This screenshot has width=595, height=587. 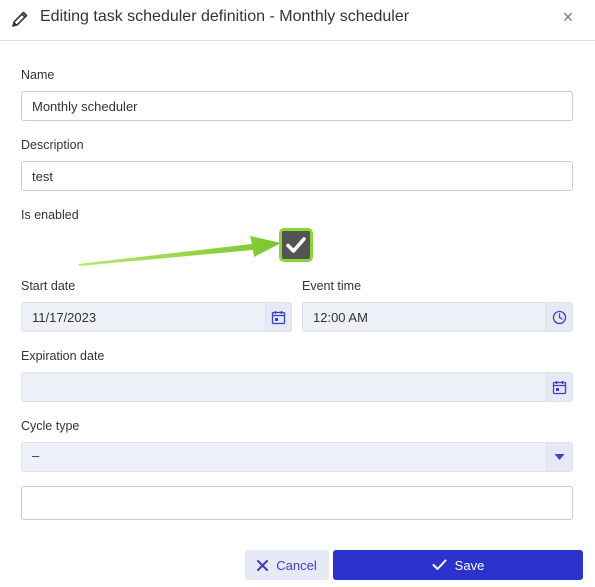 What do you see at coordinates (50, 426) in the screenshot?
I see `cycle-type-label: Cycle type` at bounding box center [50, 426].